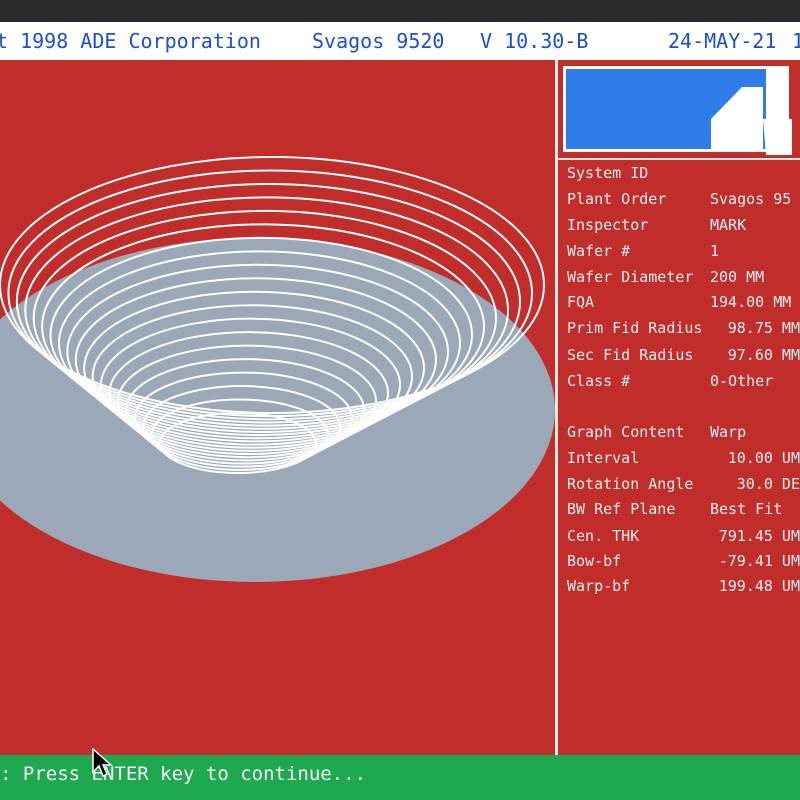 The height and width of the screenshot is (800, 800). I want to click on info-row-system-id: System ID, so click(608, 173).